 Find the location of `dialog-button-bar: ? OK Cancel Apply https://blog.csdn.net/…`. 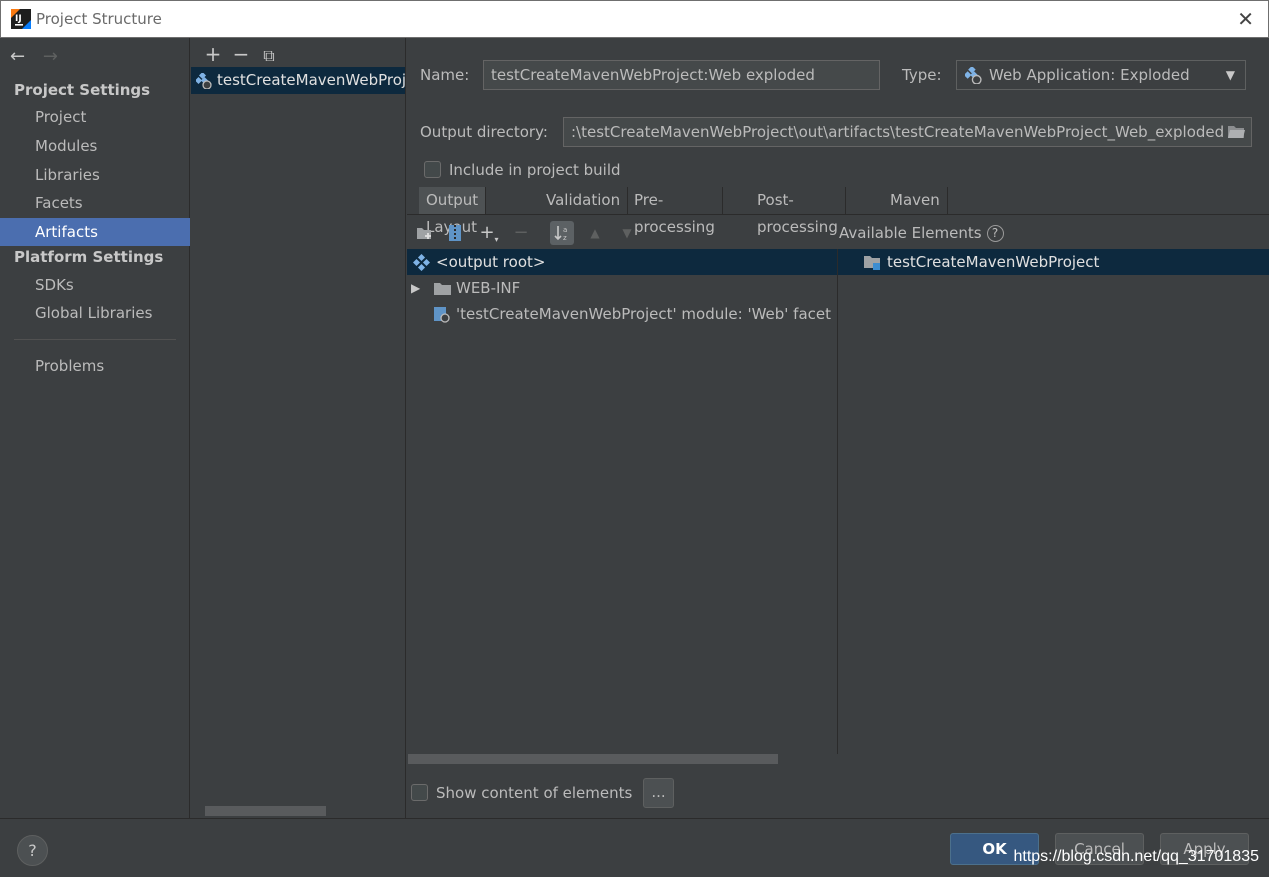

dialog-button-bar: ? OK Cancel Apply https://blog.csdn.net/… is located at coordinates (634, 847).